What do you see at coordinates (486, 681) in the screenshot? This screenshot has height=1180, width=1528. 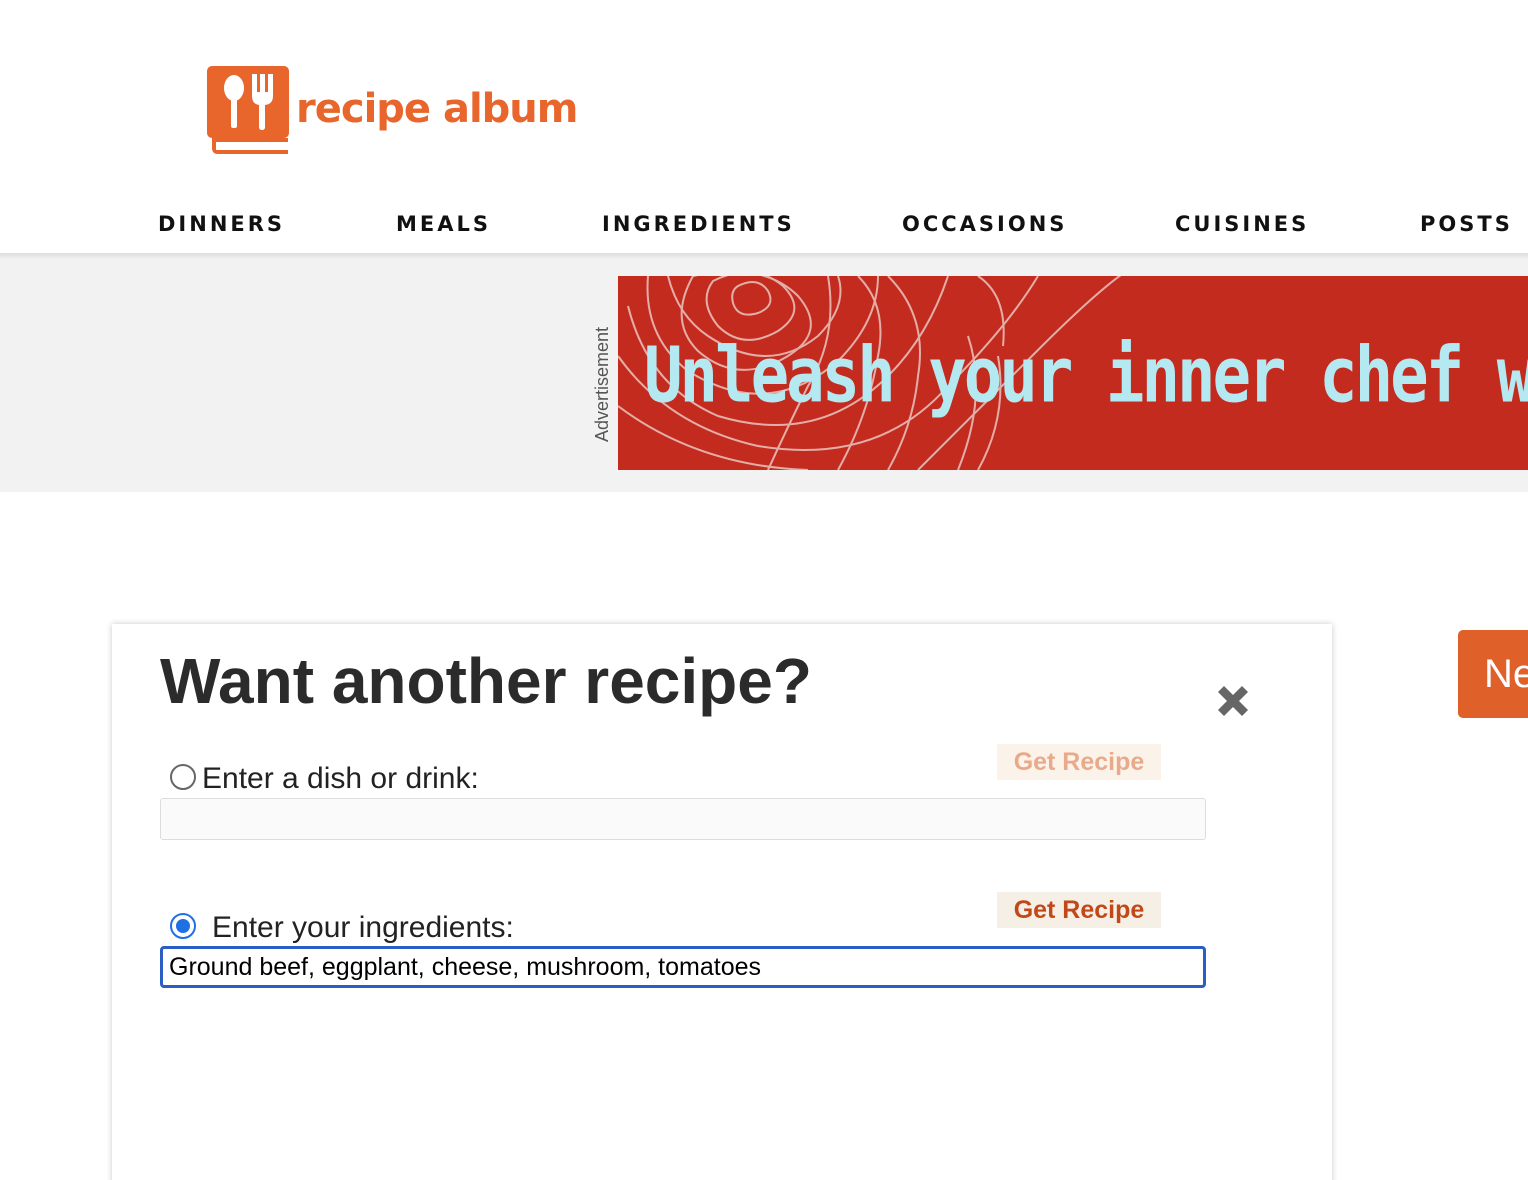 I see `modal-title: Want another recipe?` at bounding box center [486, 681].